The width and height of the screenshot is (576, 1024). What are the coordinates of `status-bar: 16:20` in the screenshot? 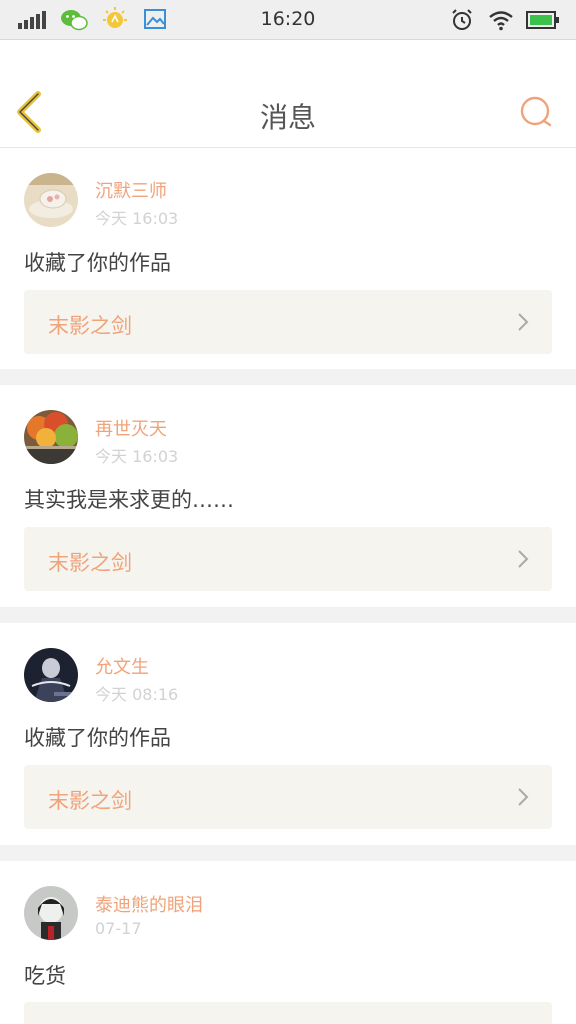 It's located at (288, 20).